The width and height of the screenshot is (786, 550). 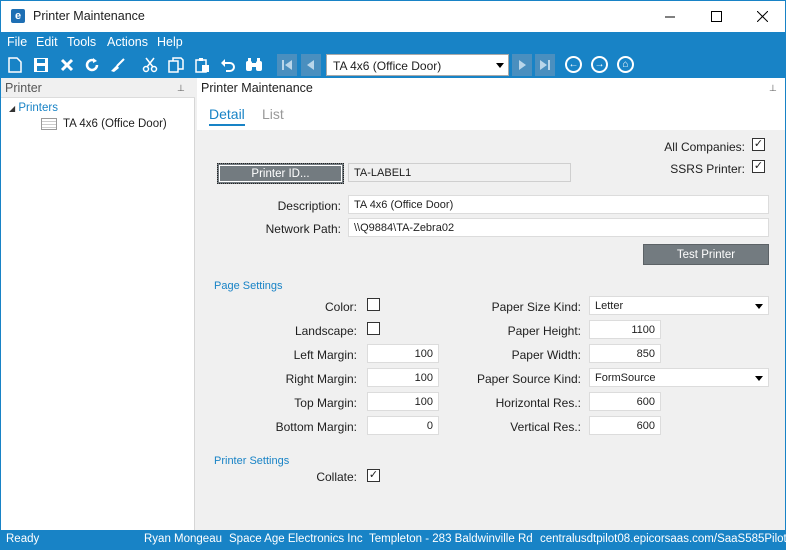 I want to click on bottom-margin-field: 0, so click(x=403, y=425).